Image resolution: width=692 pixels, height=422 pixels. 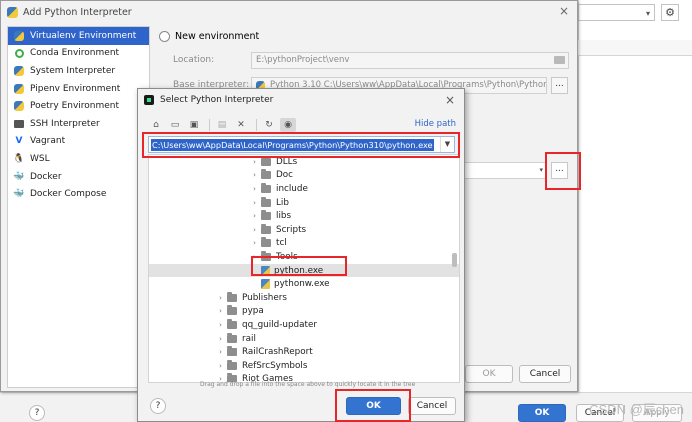 I want to click on tree-item-label: Scripts, so click(x=291, y=229).